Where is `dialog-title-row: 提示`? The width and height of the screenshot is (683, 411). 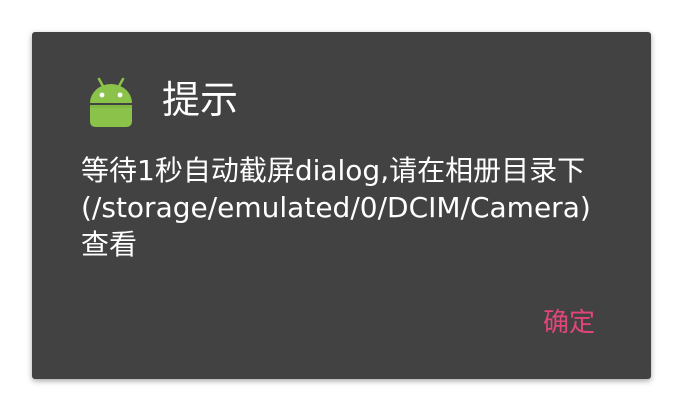 dialog-title-row: 提示 is located at coordinates (160, 100).